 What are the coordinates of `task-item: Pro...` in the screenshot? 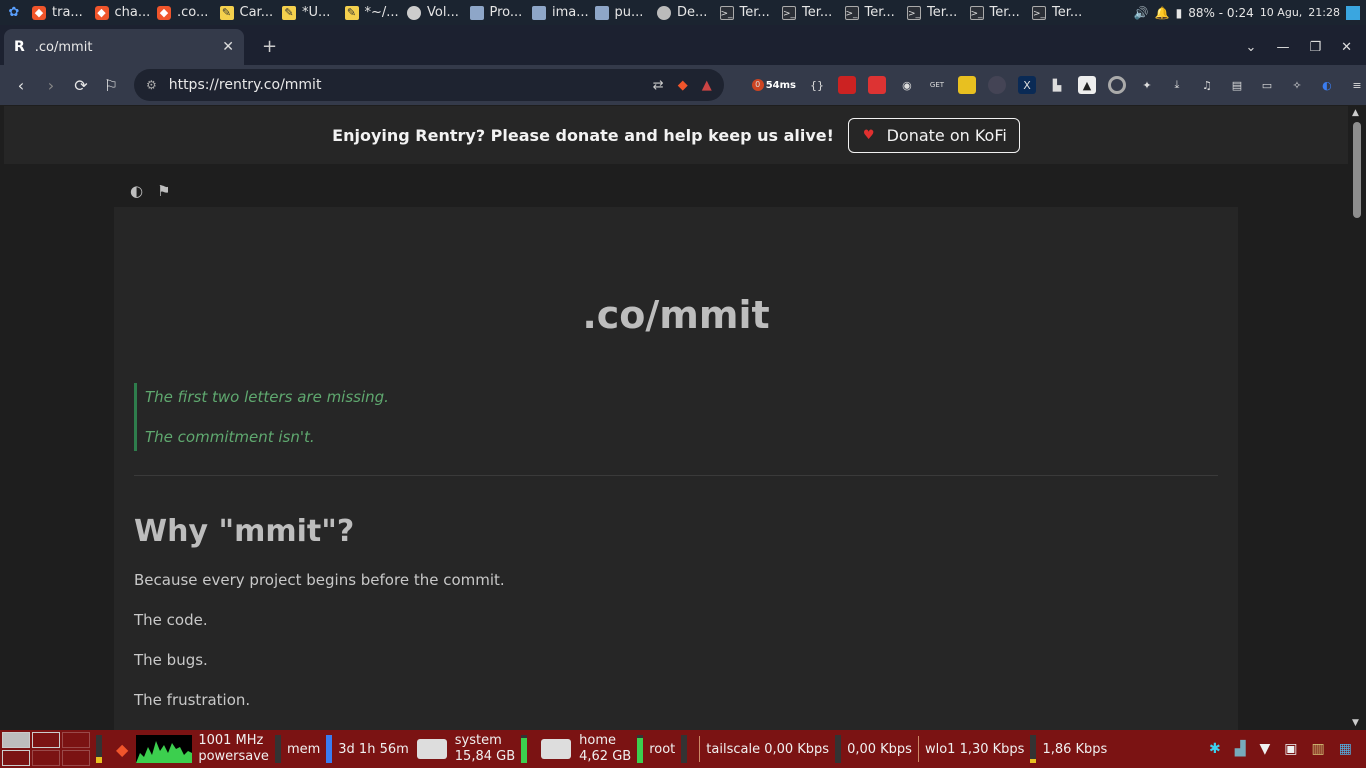 It's located at (497, 12).